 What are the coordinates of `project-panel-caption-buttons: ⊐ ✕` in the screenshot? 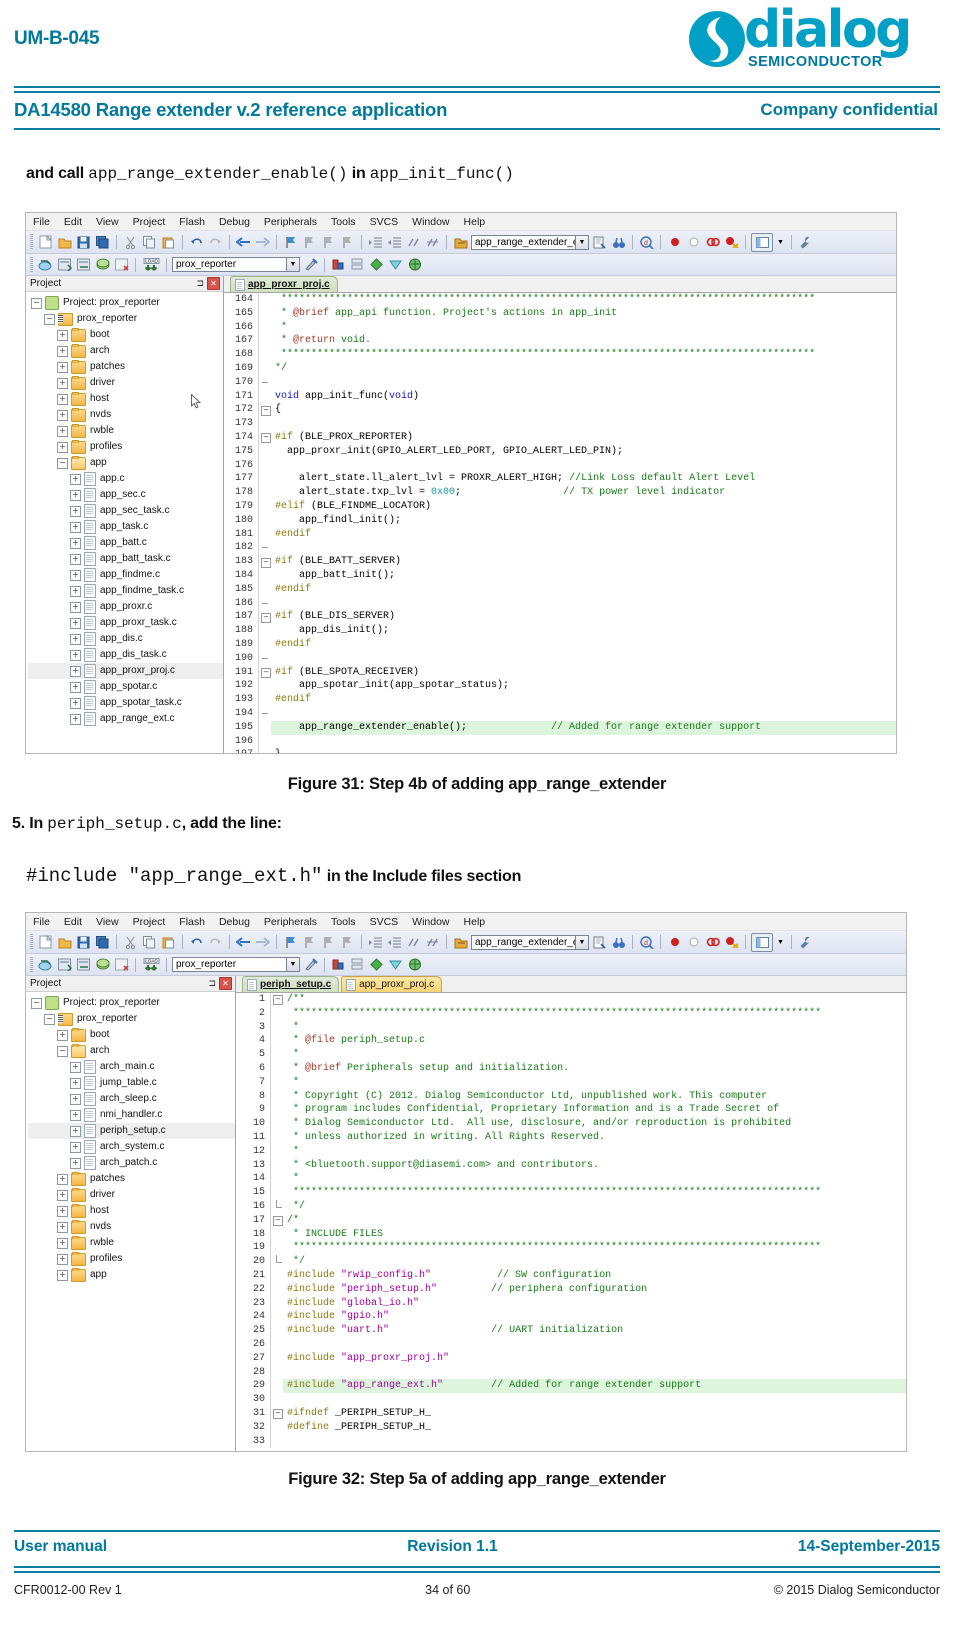 It's located at (208, 283).